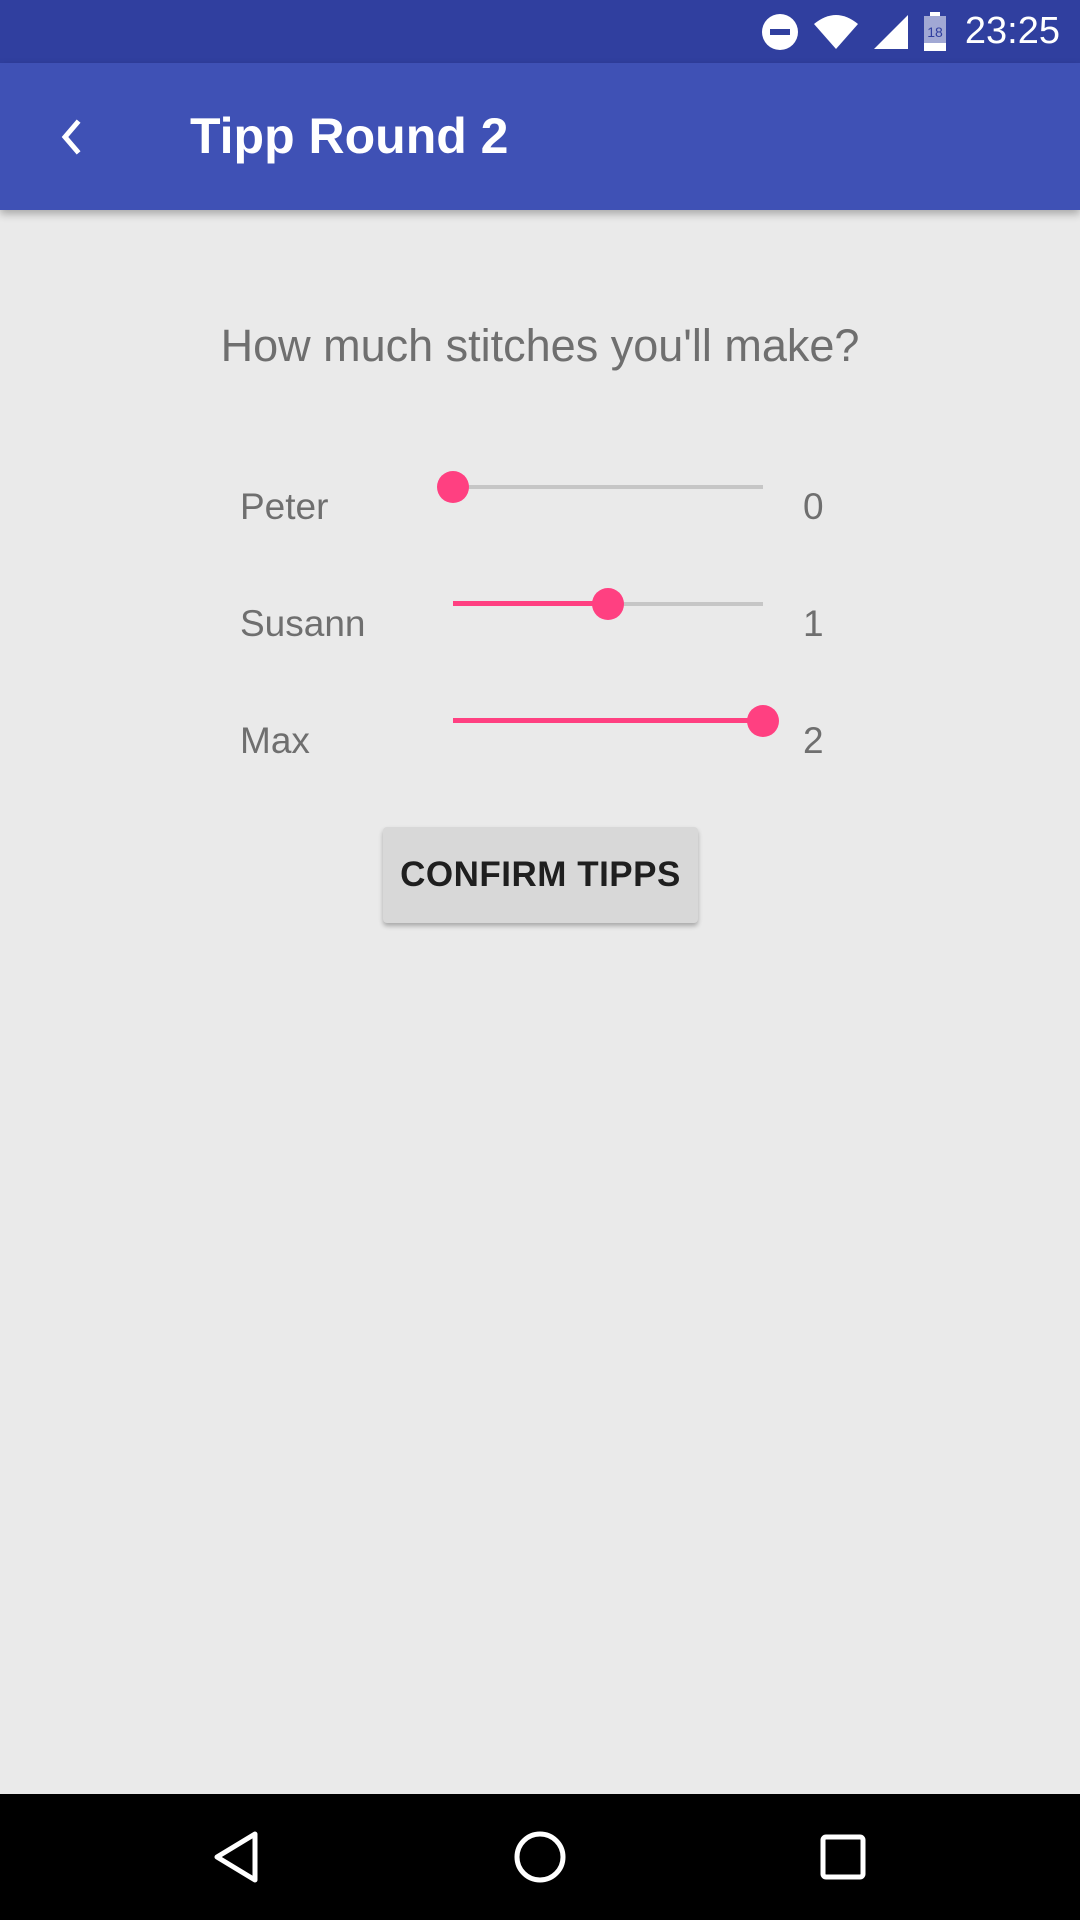 This screenshot has width=1080, height=1920. I want to click on home-circle-icon, so click(540, 1857).